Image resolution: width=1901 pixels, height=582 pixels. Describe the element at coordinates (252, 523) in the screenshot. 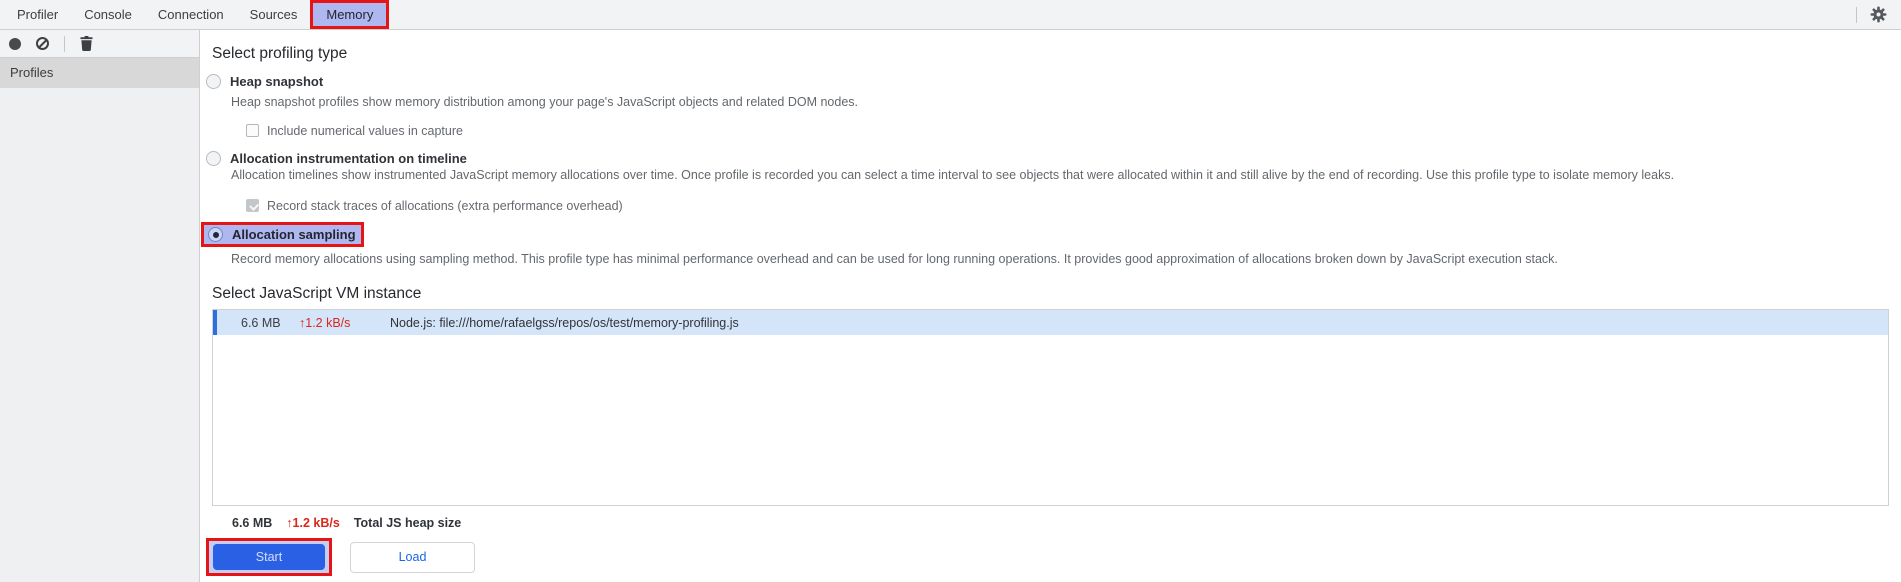

I see `total-heap-size-value: 6.6 MB` at that location.